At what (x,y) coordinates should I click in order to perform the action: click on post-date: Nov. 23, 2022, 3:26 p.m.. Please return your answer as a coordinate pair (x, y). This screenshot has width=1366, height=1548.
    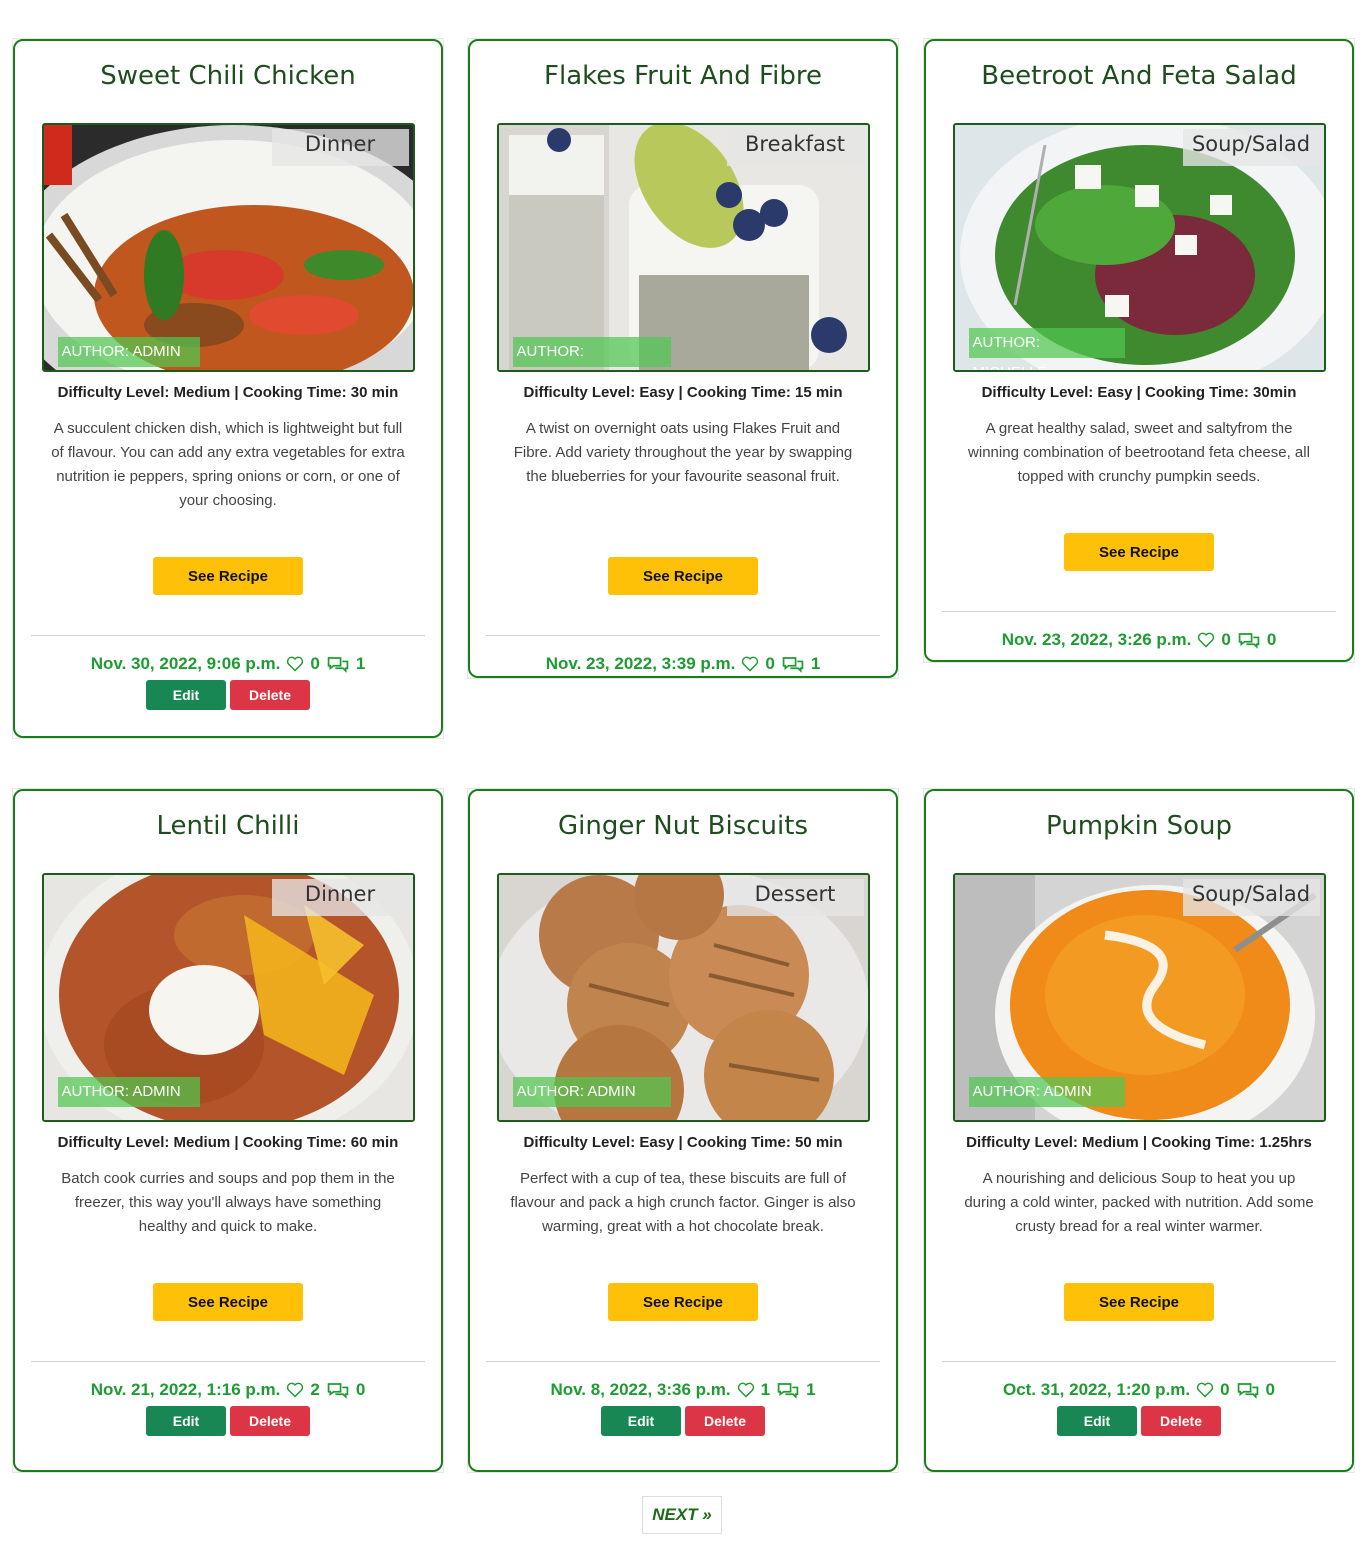
    Looking at the image, I should click on (1096, 639).